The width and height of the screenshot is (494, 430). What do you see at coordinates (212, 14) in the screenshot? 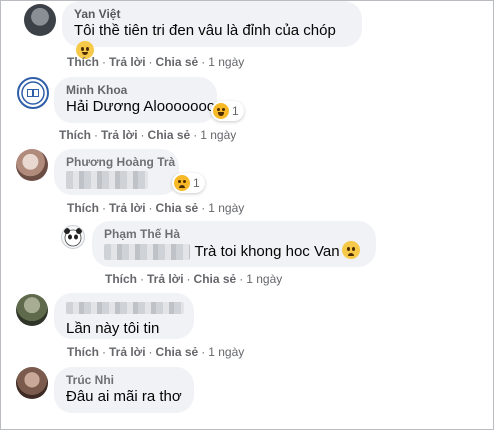
I see `comment-author: Yan Việt` at bounding box center [212, 14].